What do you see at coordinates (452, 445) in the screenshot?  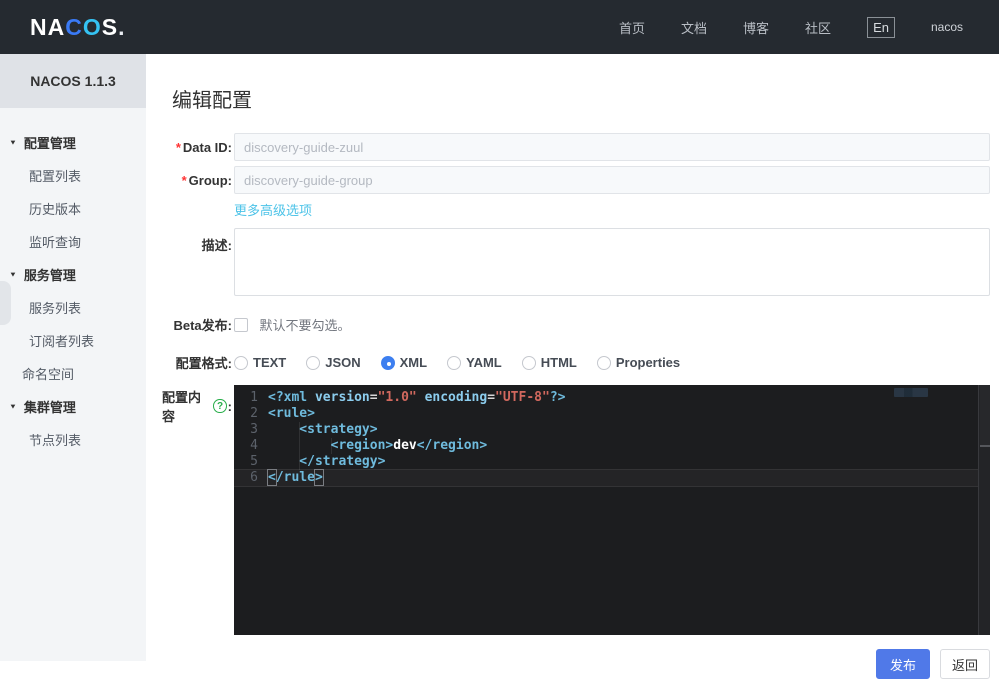 I see `tag-token: </region>` at bounding box center [452, 445].